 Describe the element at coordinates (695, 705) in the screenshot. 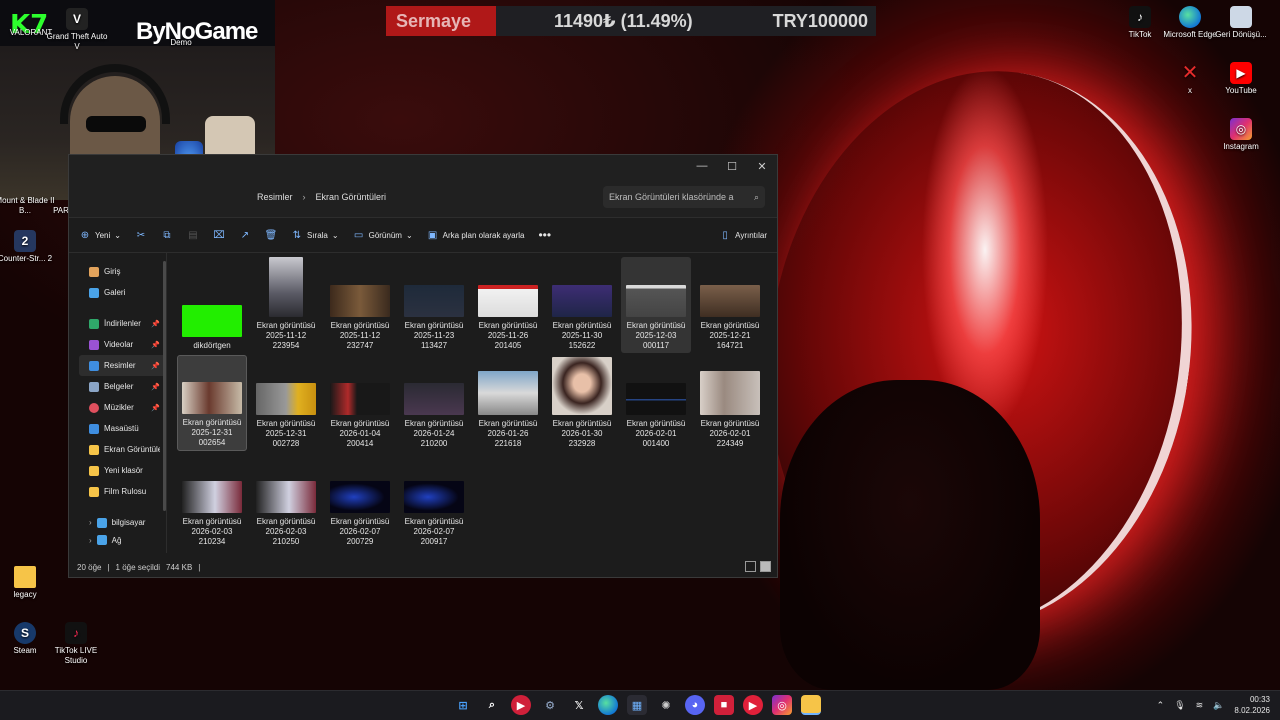

I see `discord-icon: ◕` at that location.